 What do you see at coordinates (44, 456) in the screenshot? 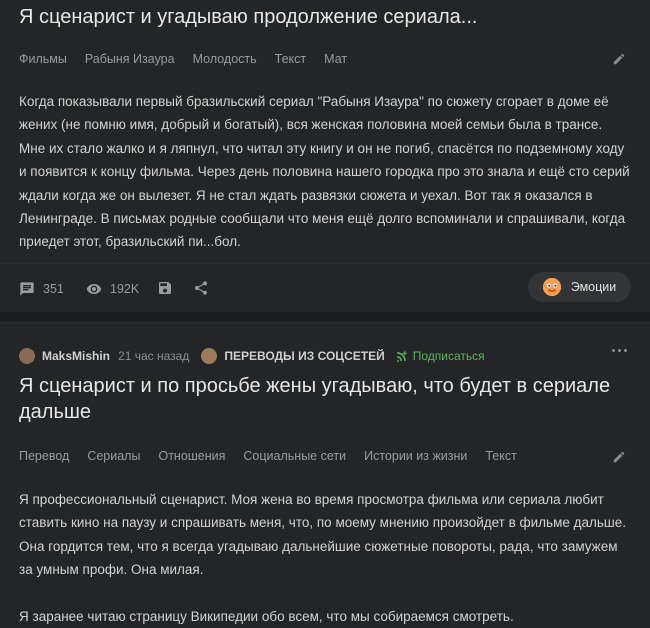
I see `tag: Перевод` at bounding box center [44, 456].